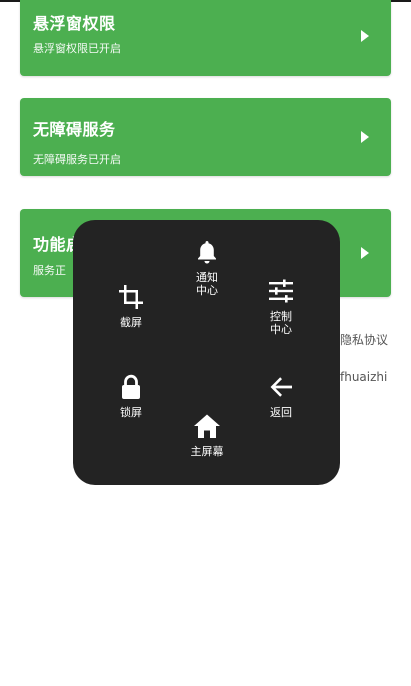 The height and width of the screenshot is (686, 411). Describe the element at coordinates (74, 23) in the screenshot. I see `card-title: 悬浮窗权限` at that location.